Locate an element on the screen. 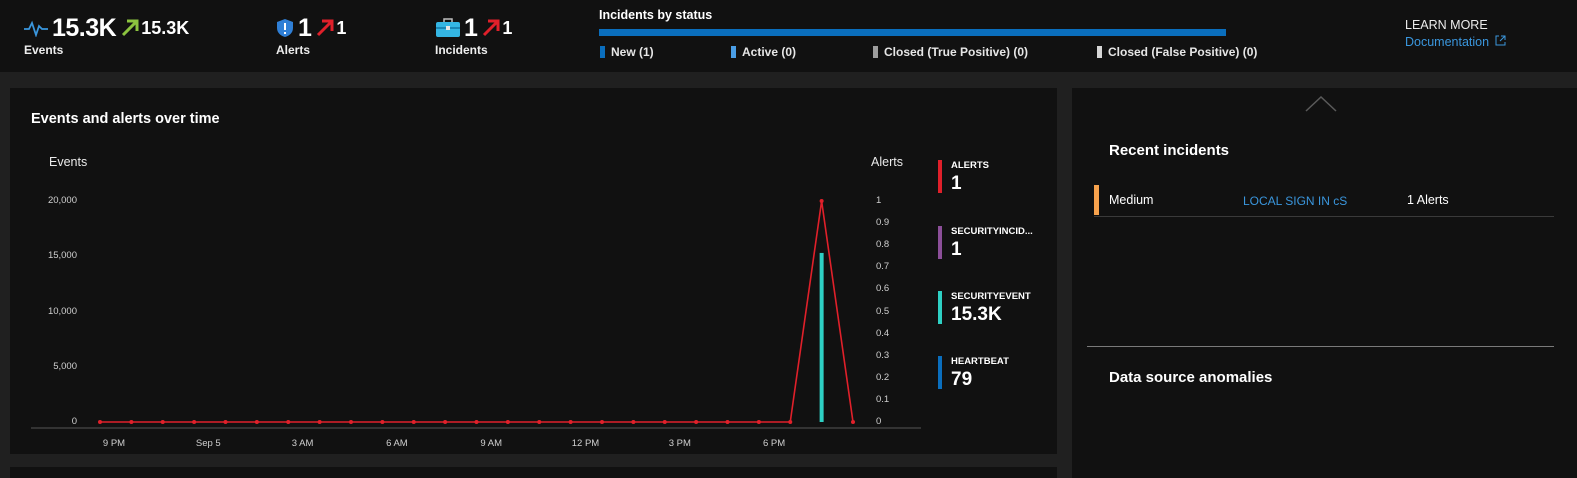 Image resolution: width=1577 pixels, height=478 pixels. incident-row: Medium LOCAL SIGN IN cS 1 Alerts is located at coordinates (1324, 201).